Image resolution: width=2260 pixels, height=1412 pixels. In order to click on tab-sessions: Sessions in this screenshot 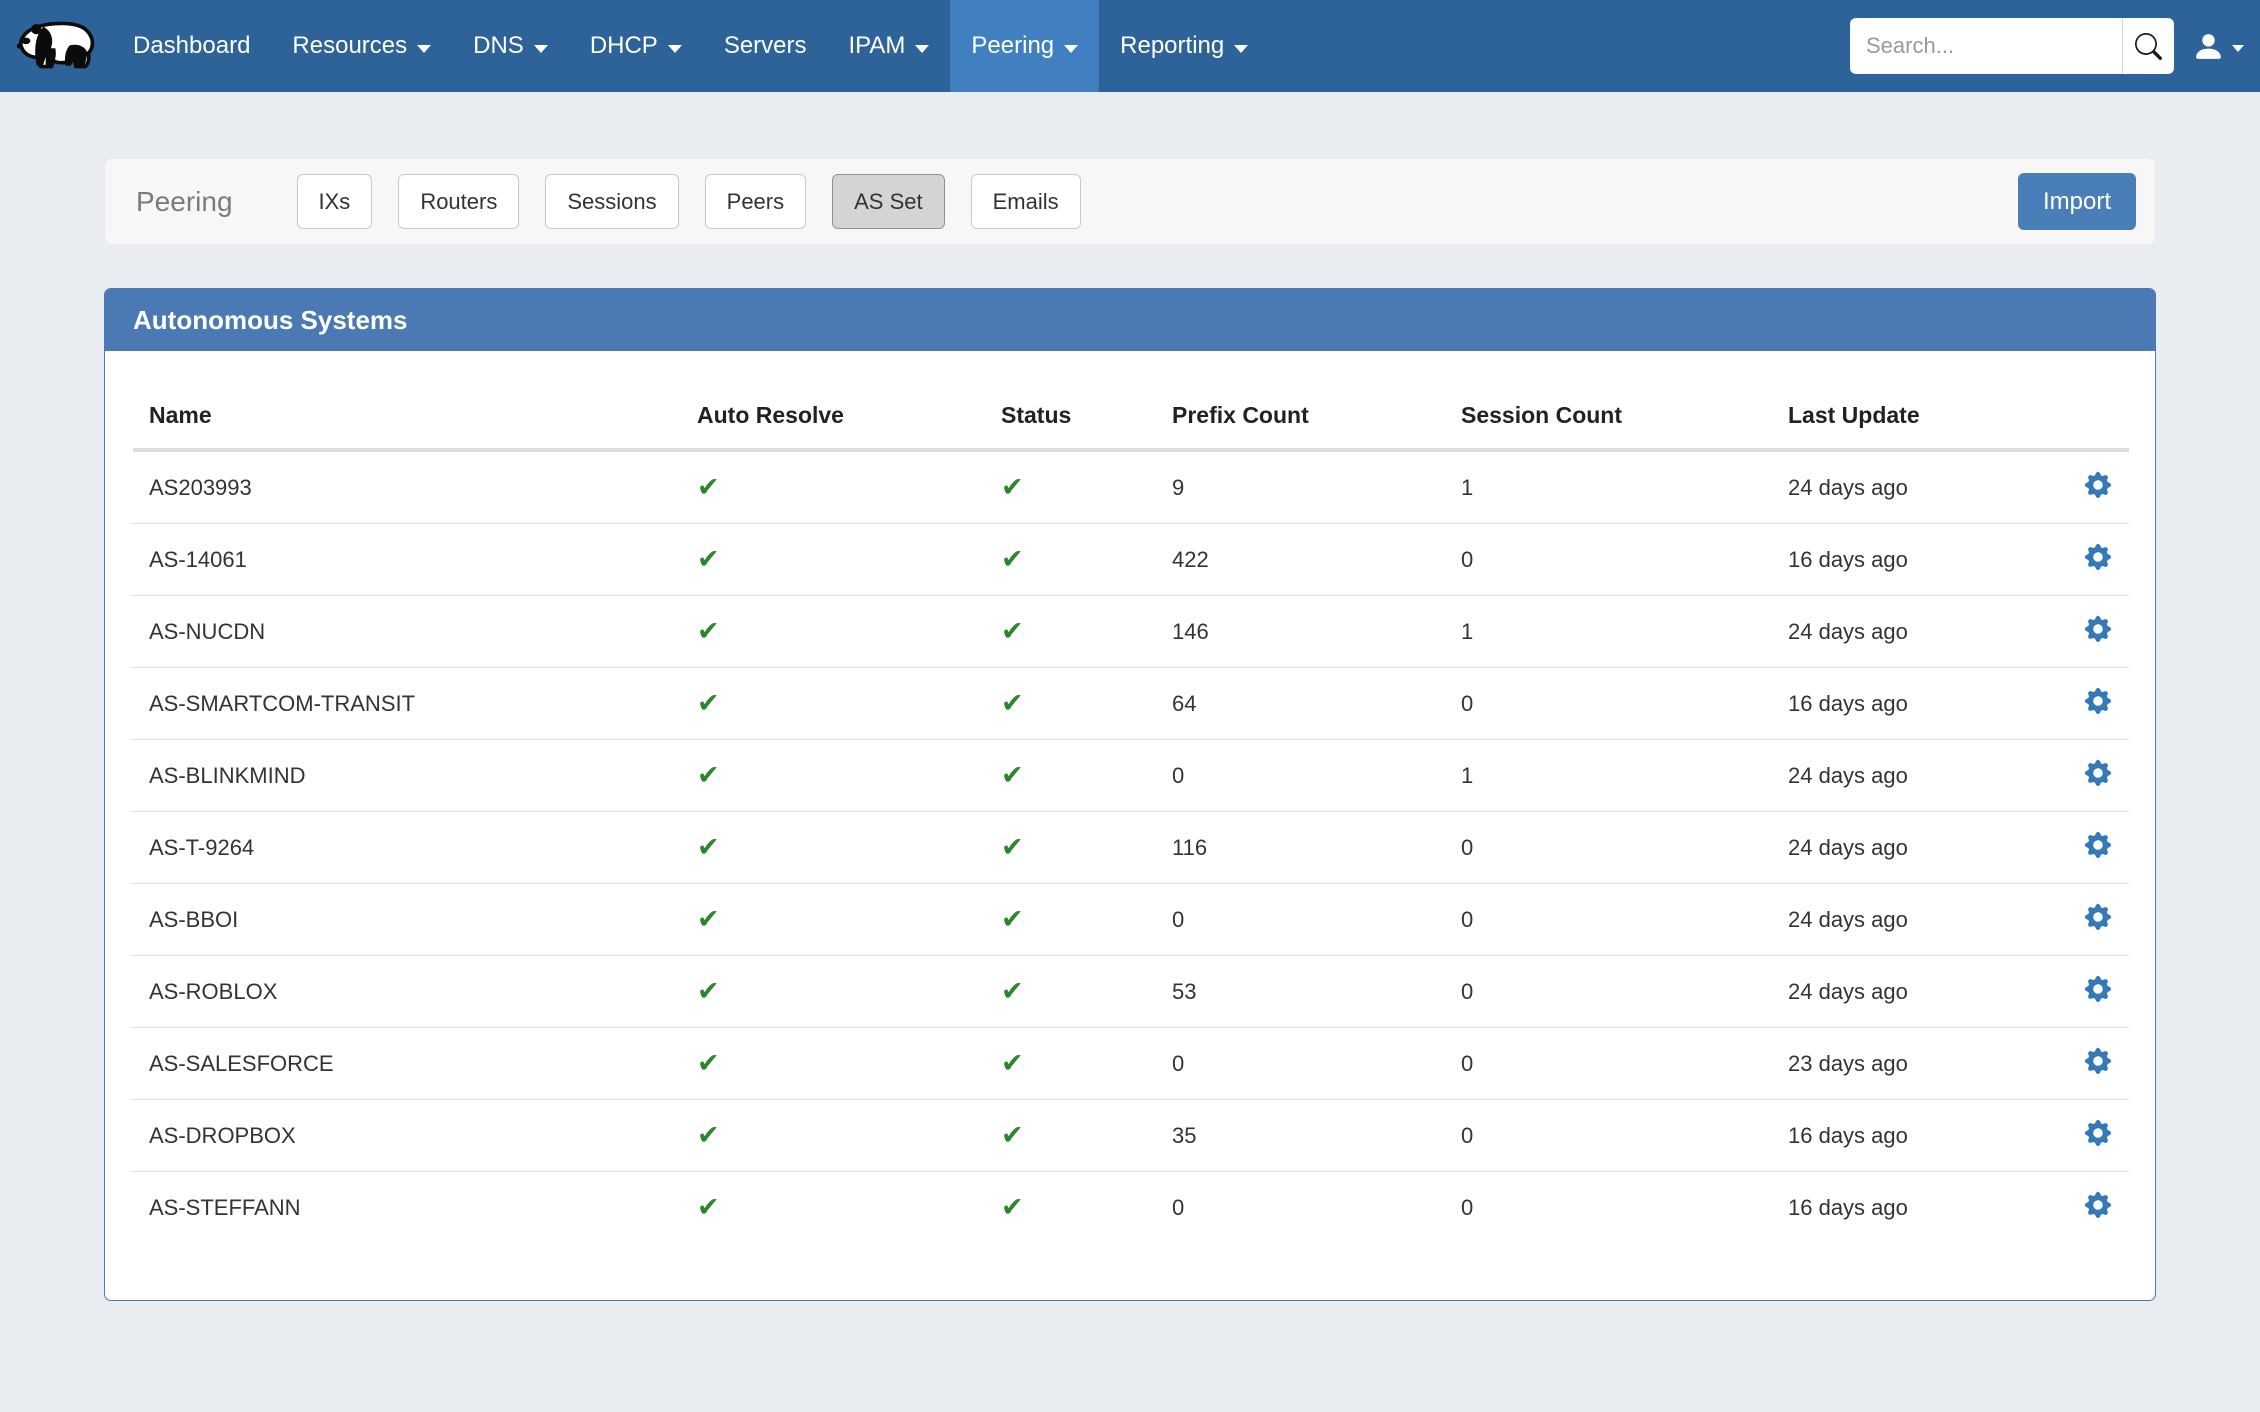, I will do `click(612, 201)`.